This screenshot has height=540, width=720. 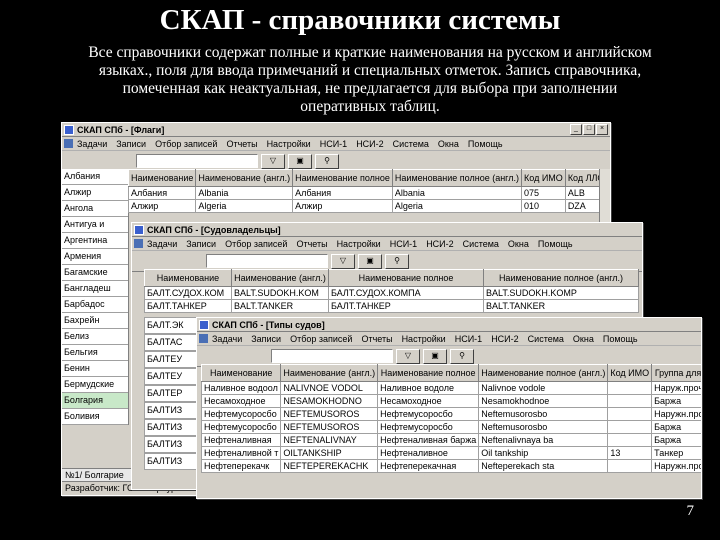 What do you see at coordinates (95, 305) in the screenshot?
I see `list-item: Барбадос` at bounding box center [95, 305].